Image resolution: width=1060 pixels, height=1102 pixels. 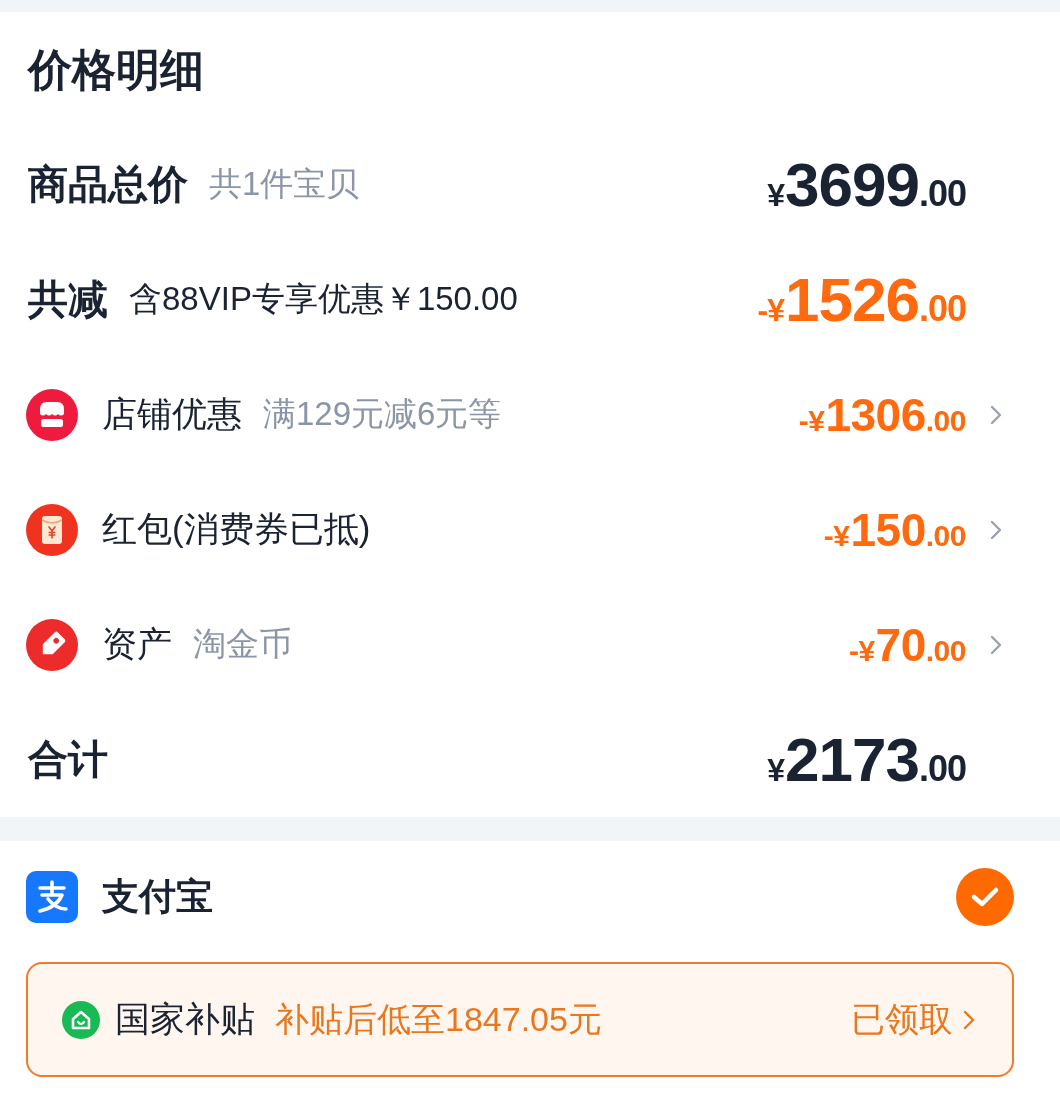 I want to click on price-label: 资产, so click(x=137, y=644).